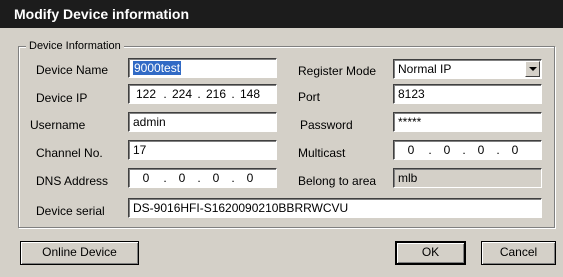  I want to click on dns-octet-3: 0, so click(216, 178).